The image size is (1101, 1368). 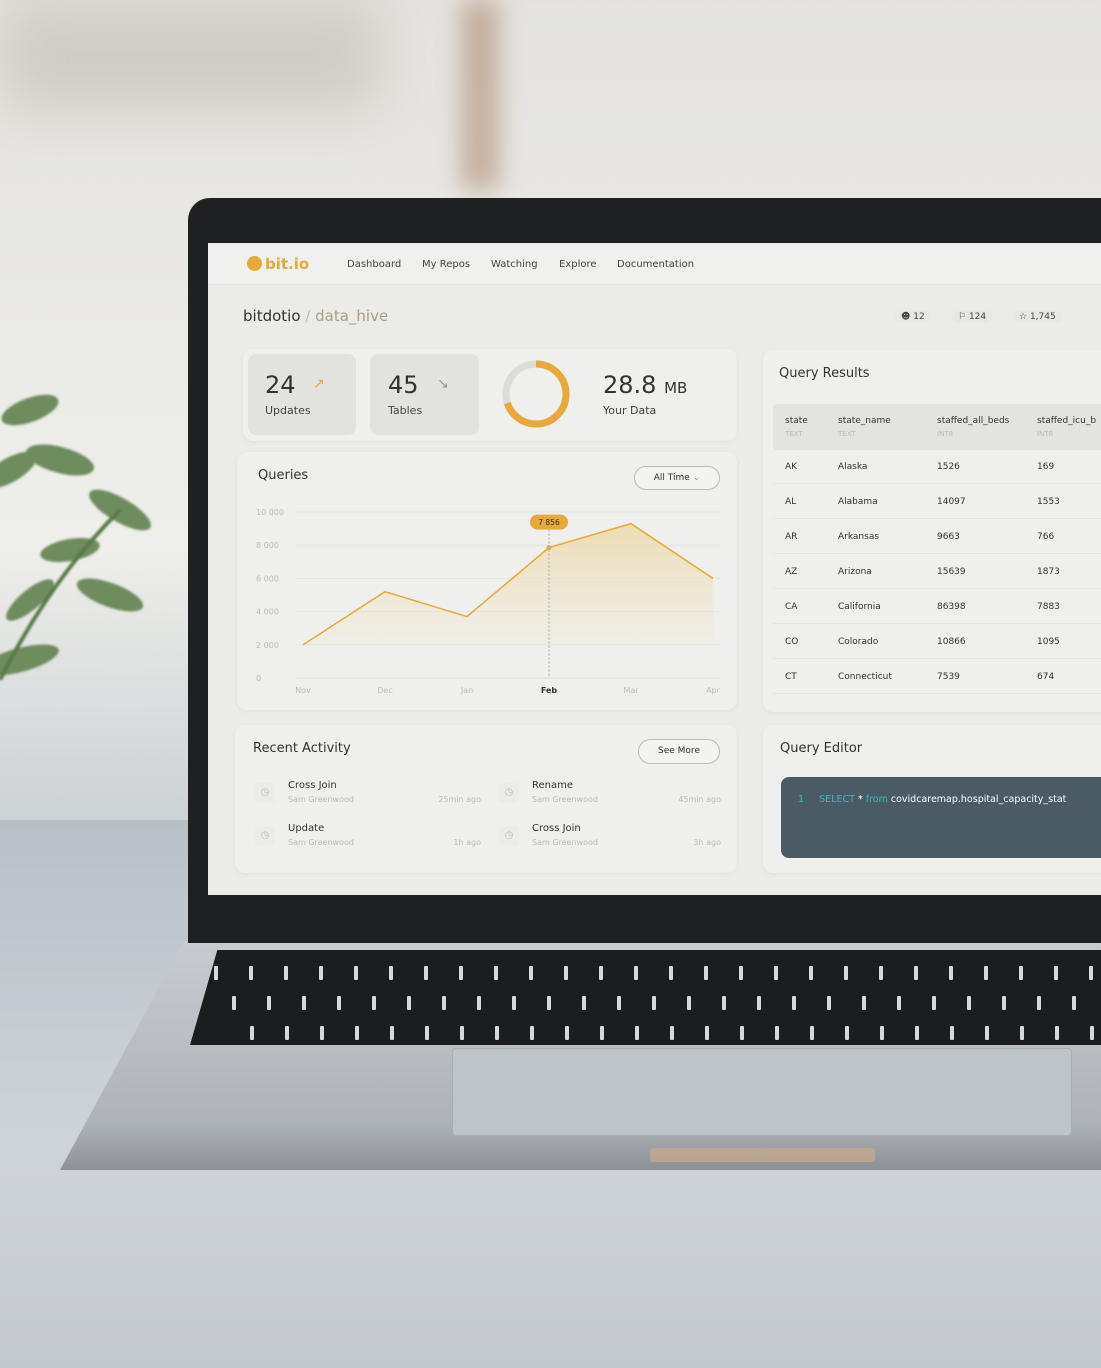 I want to click on table-cell: 15639, so click(x=951, y=572).